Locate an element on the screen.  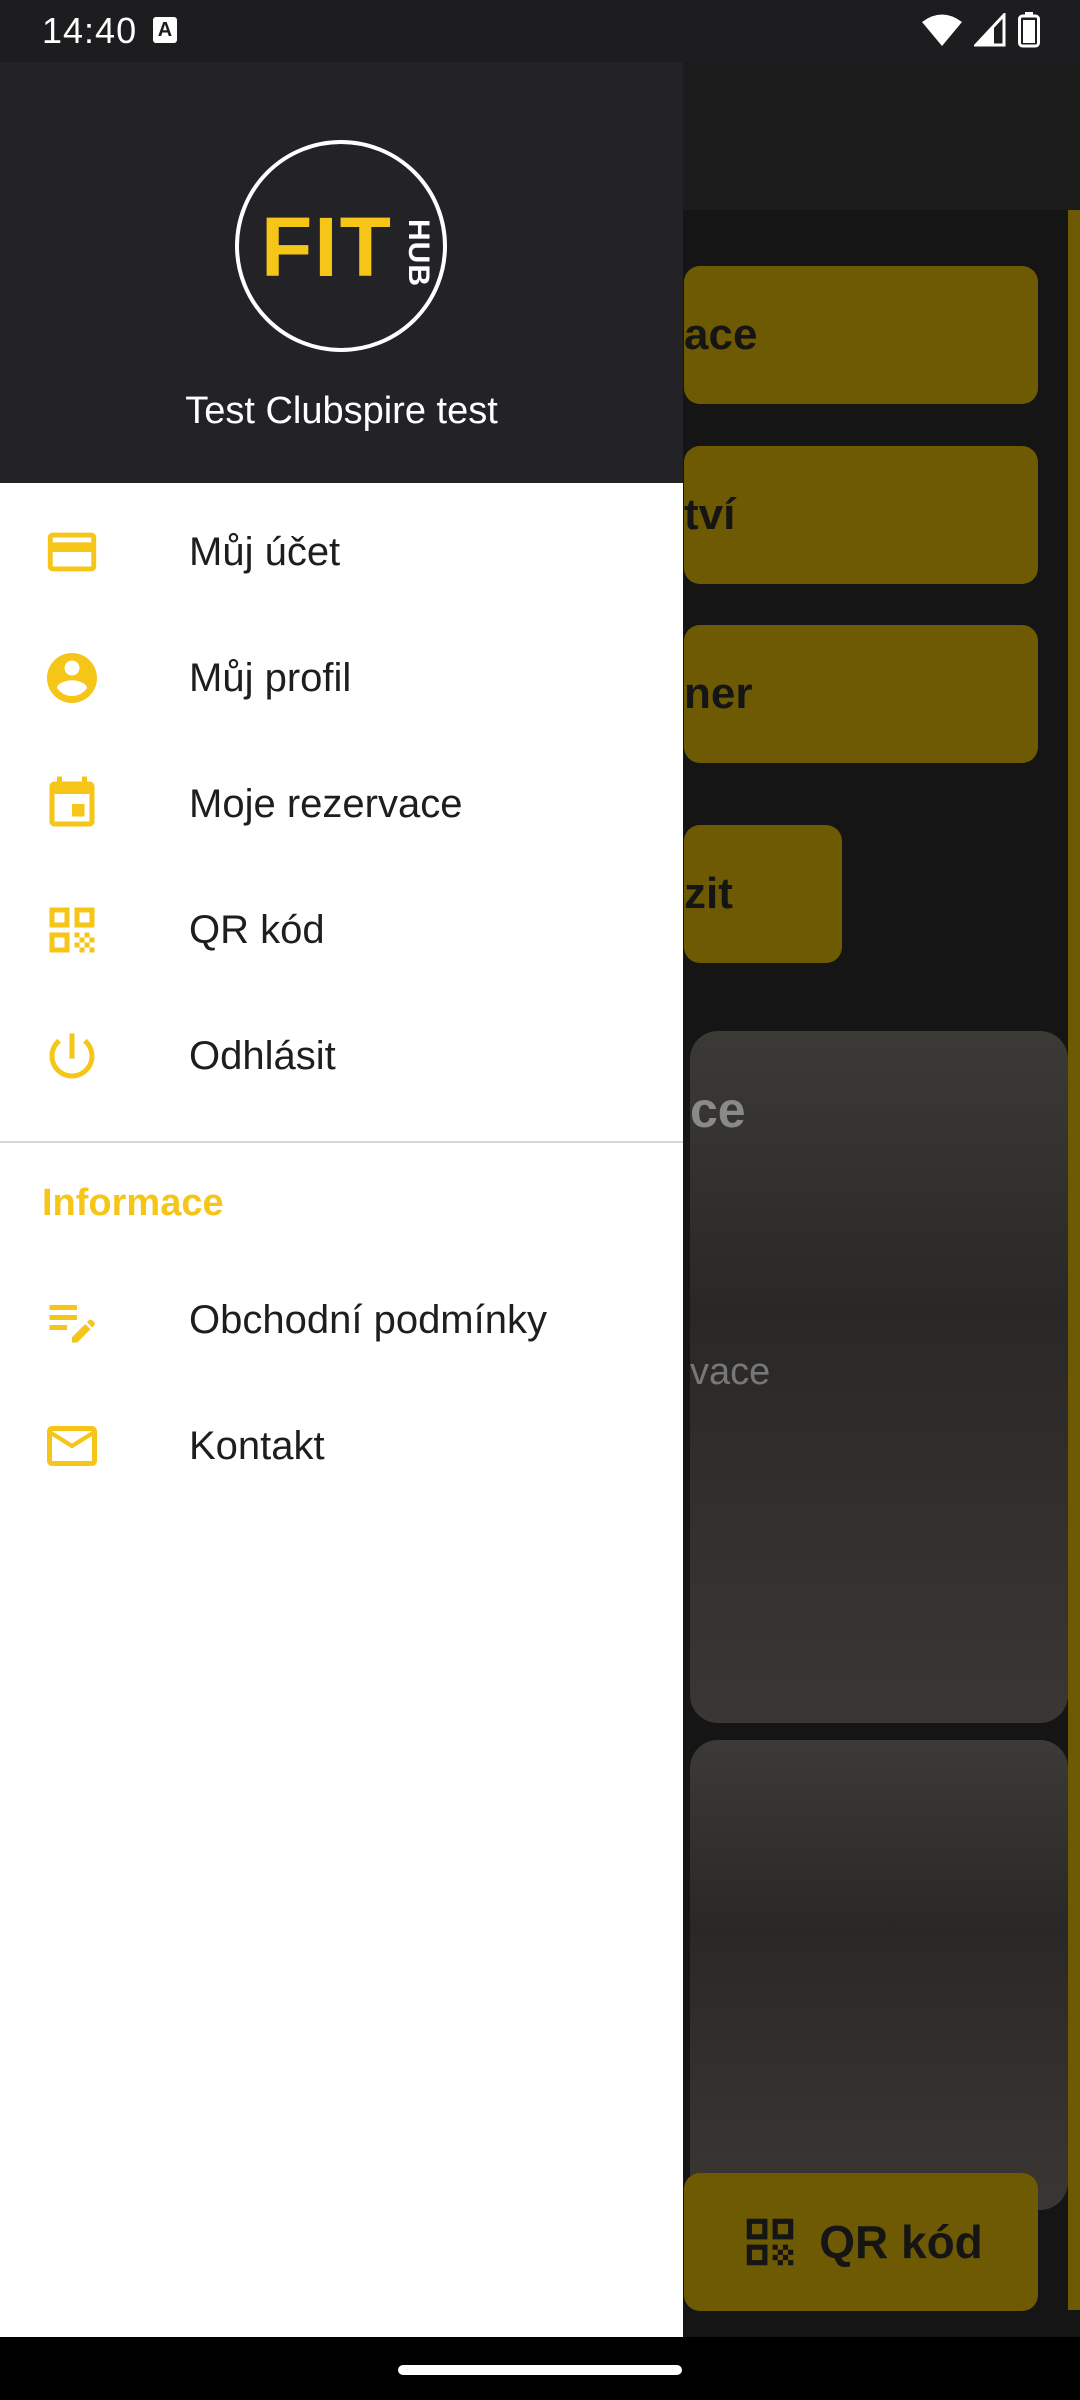
menu-item-contact: Kontakt is located at coordinates (341, 1446).